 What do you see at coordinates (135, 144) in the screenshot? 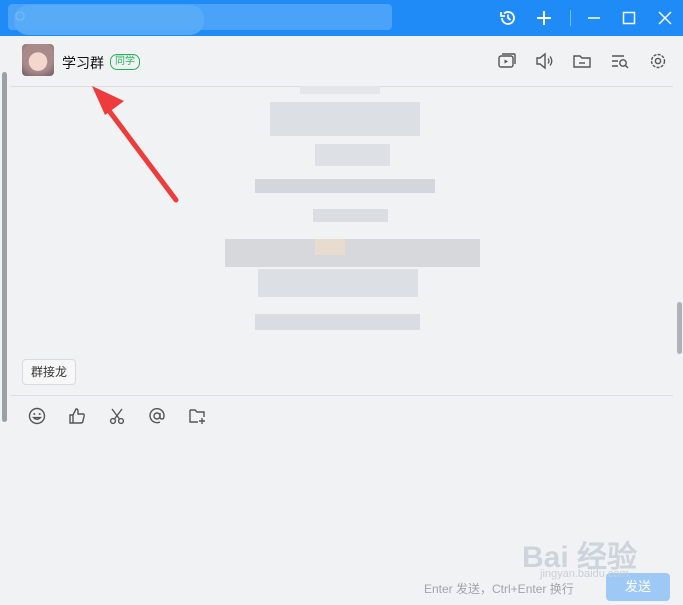
I see `annotation-arrow-icon` at bounding box center [135, 144].